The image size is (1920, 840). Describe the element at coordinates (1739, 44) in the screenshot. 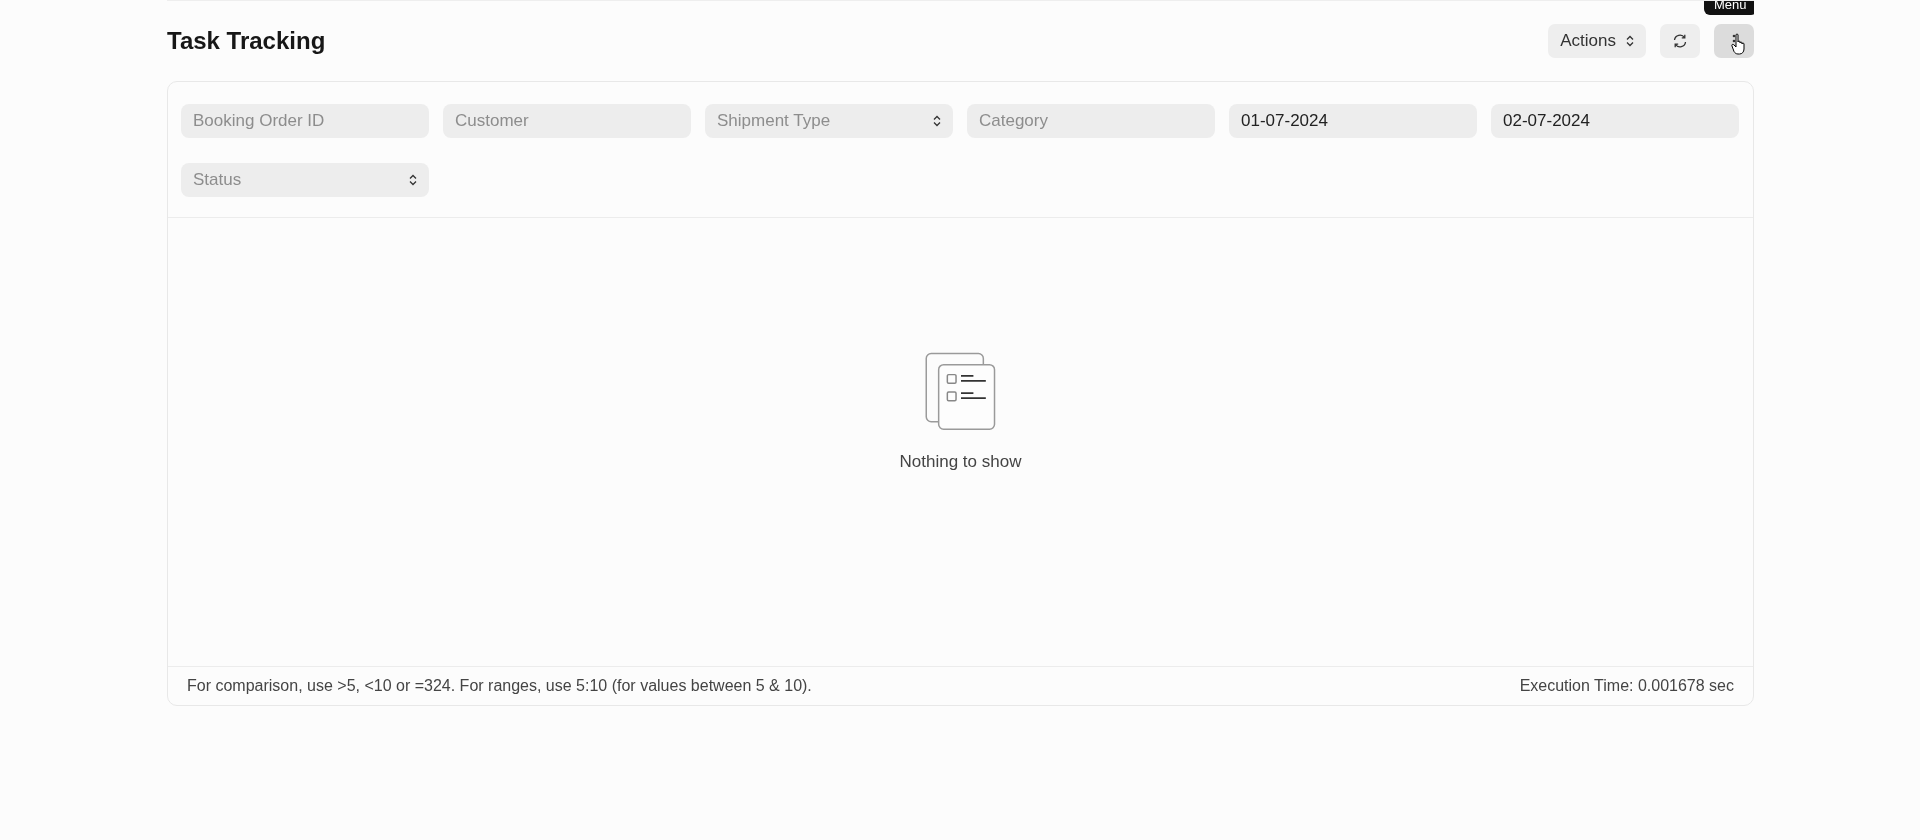

I see `hand-cursor-icon` at that location.